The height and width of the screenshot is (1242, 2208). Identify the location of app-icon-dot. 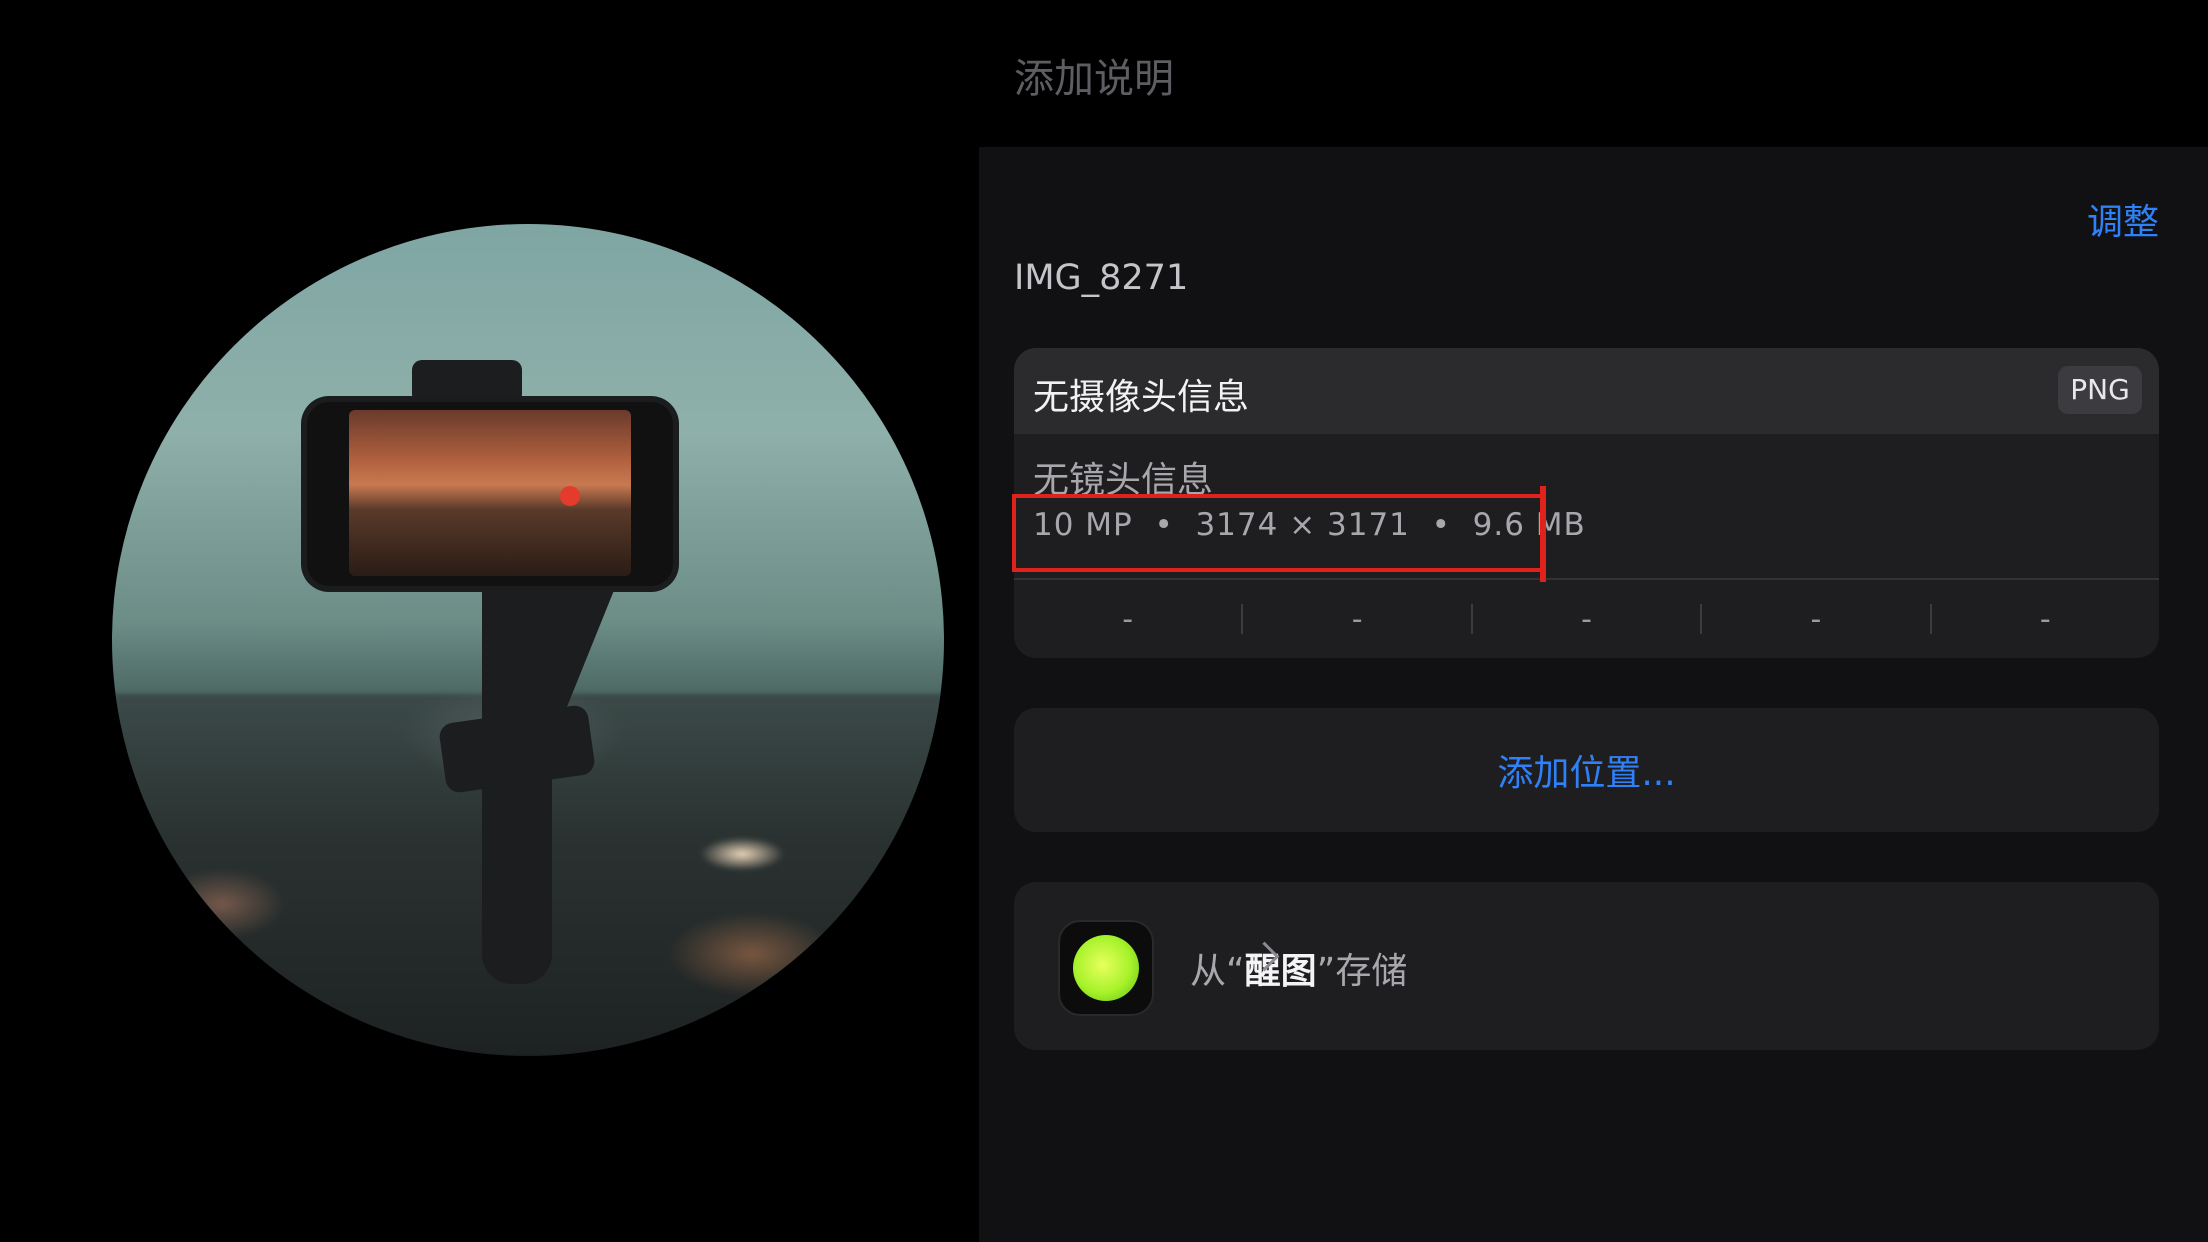
(1106, 968).